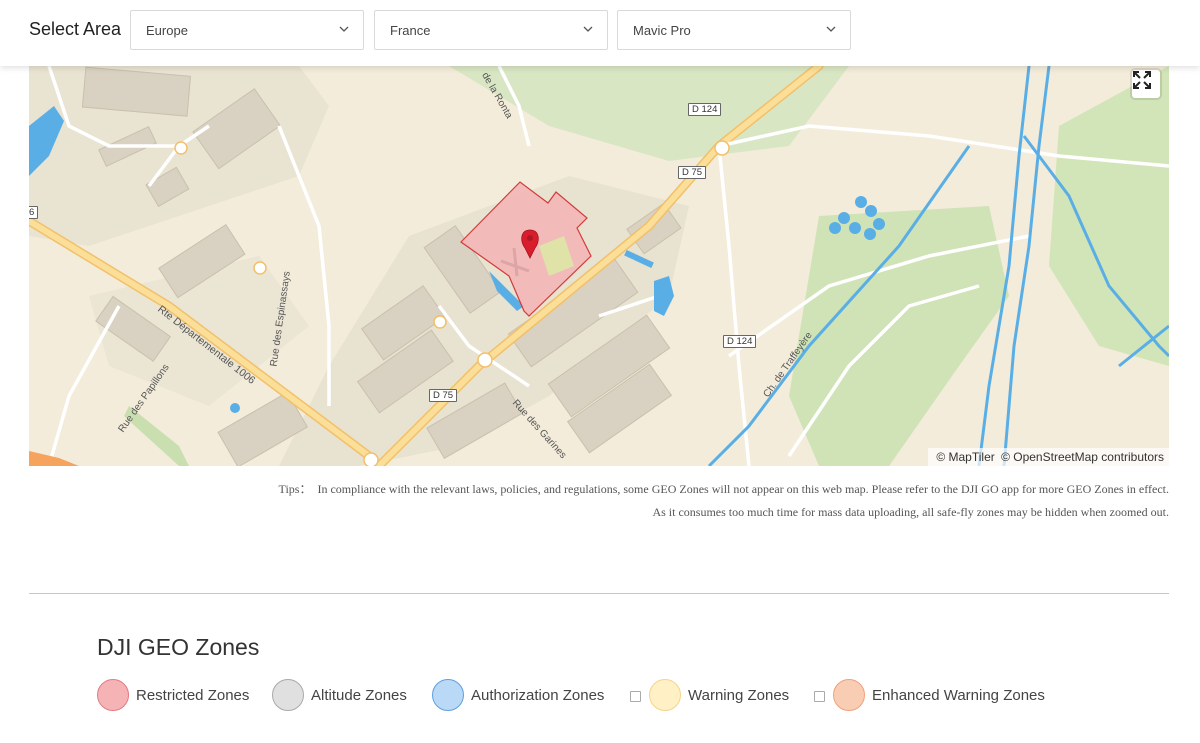 The width and height of the screenshot is (1200, 743). What do you see at coordinates (167, 30) in the screenshot?
I see `region-dropdown-value: Europe` at bounding box center [167, 30].